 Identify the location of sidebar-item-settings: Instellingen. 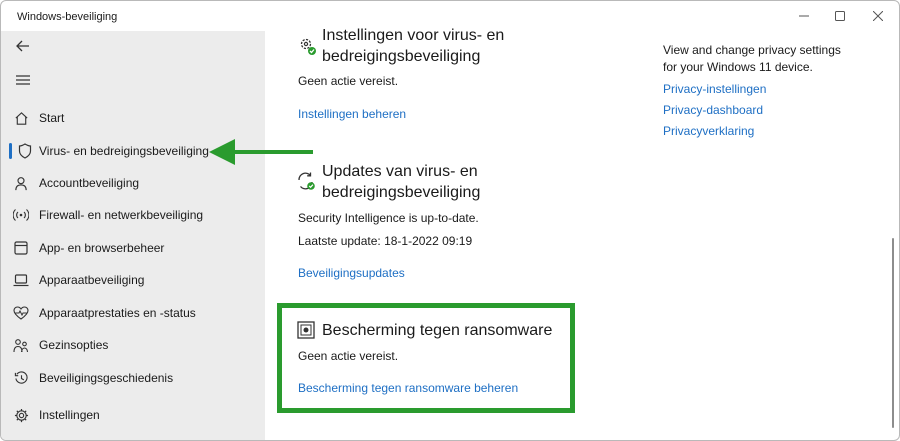
(133, 415).